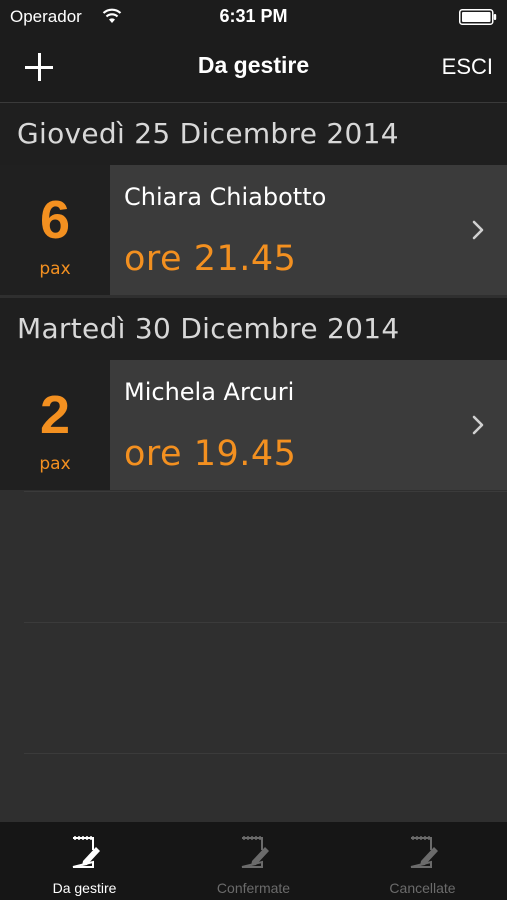 This screenshot has width=507, height=900. Describe the element at coordinates (210, 454) in the screenshot. I see `booking-time: ore 19.45` at that location.